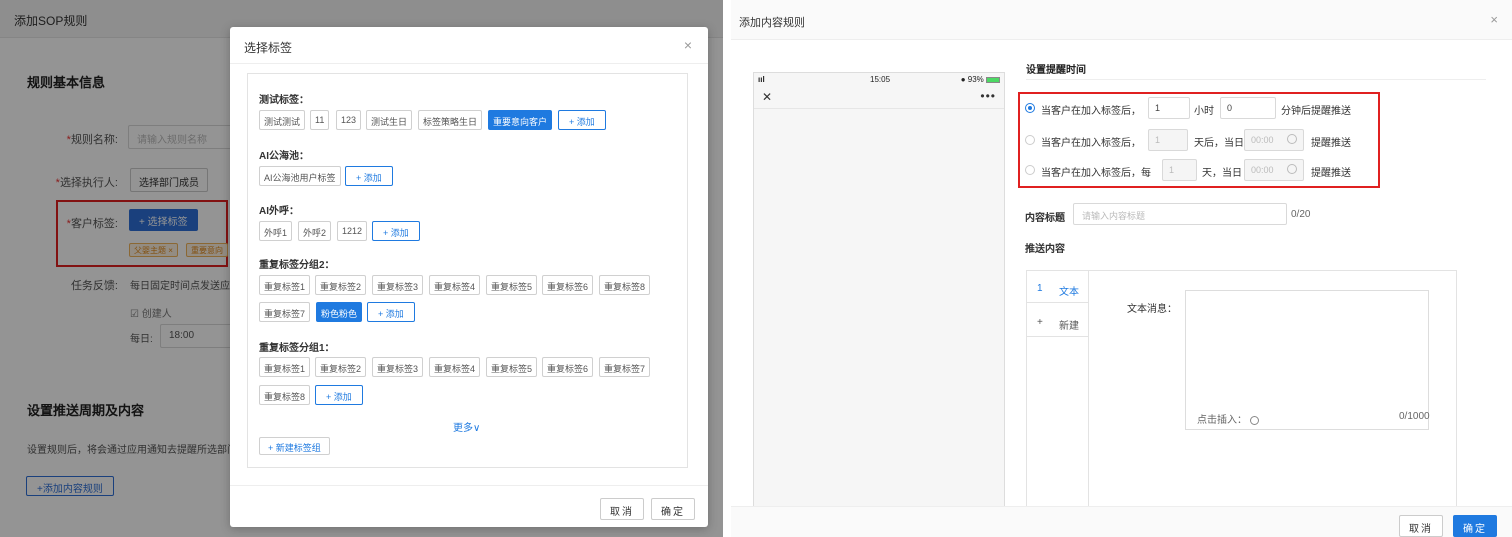 The width and height of the screenshot is (1512, 537). Describe the element at coordinates (1058, 391) in the screenshot. I see `message-list: 1 文本 + 新建` at that location.